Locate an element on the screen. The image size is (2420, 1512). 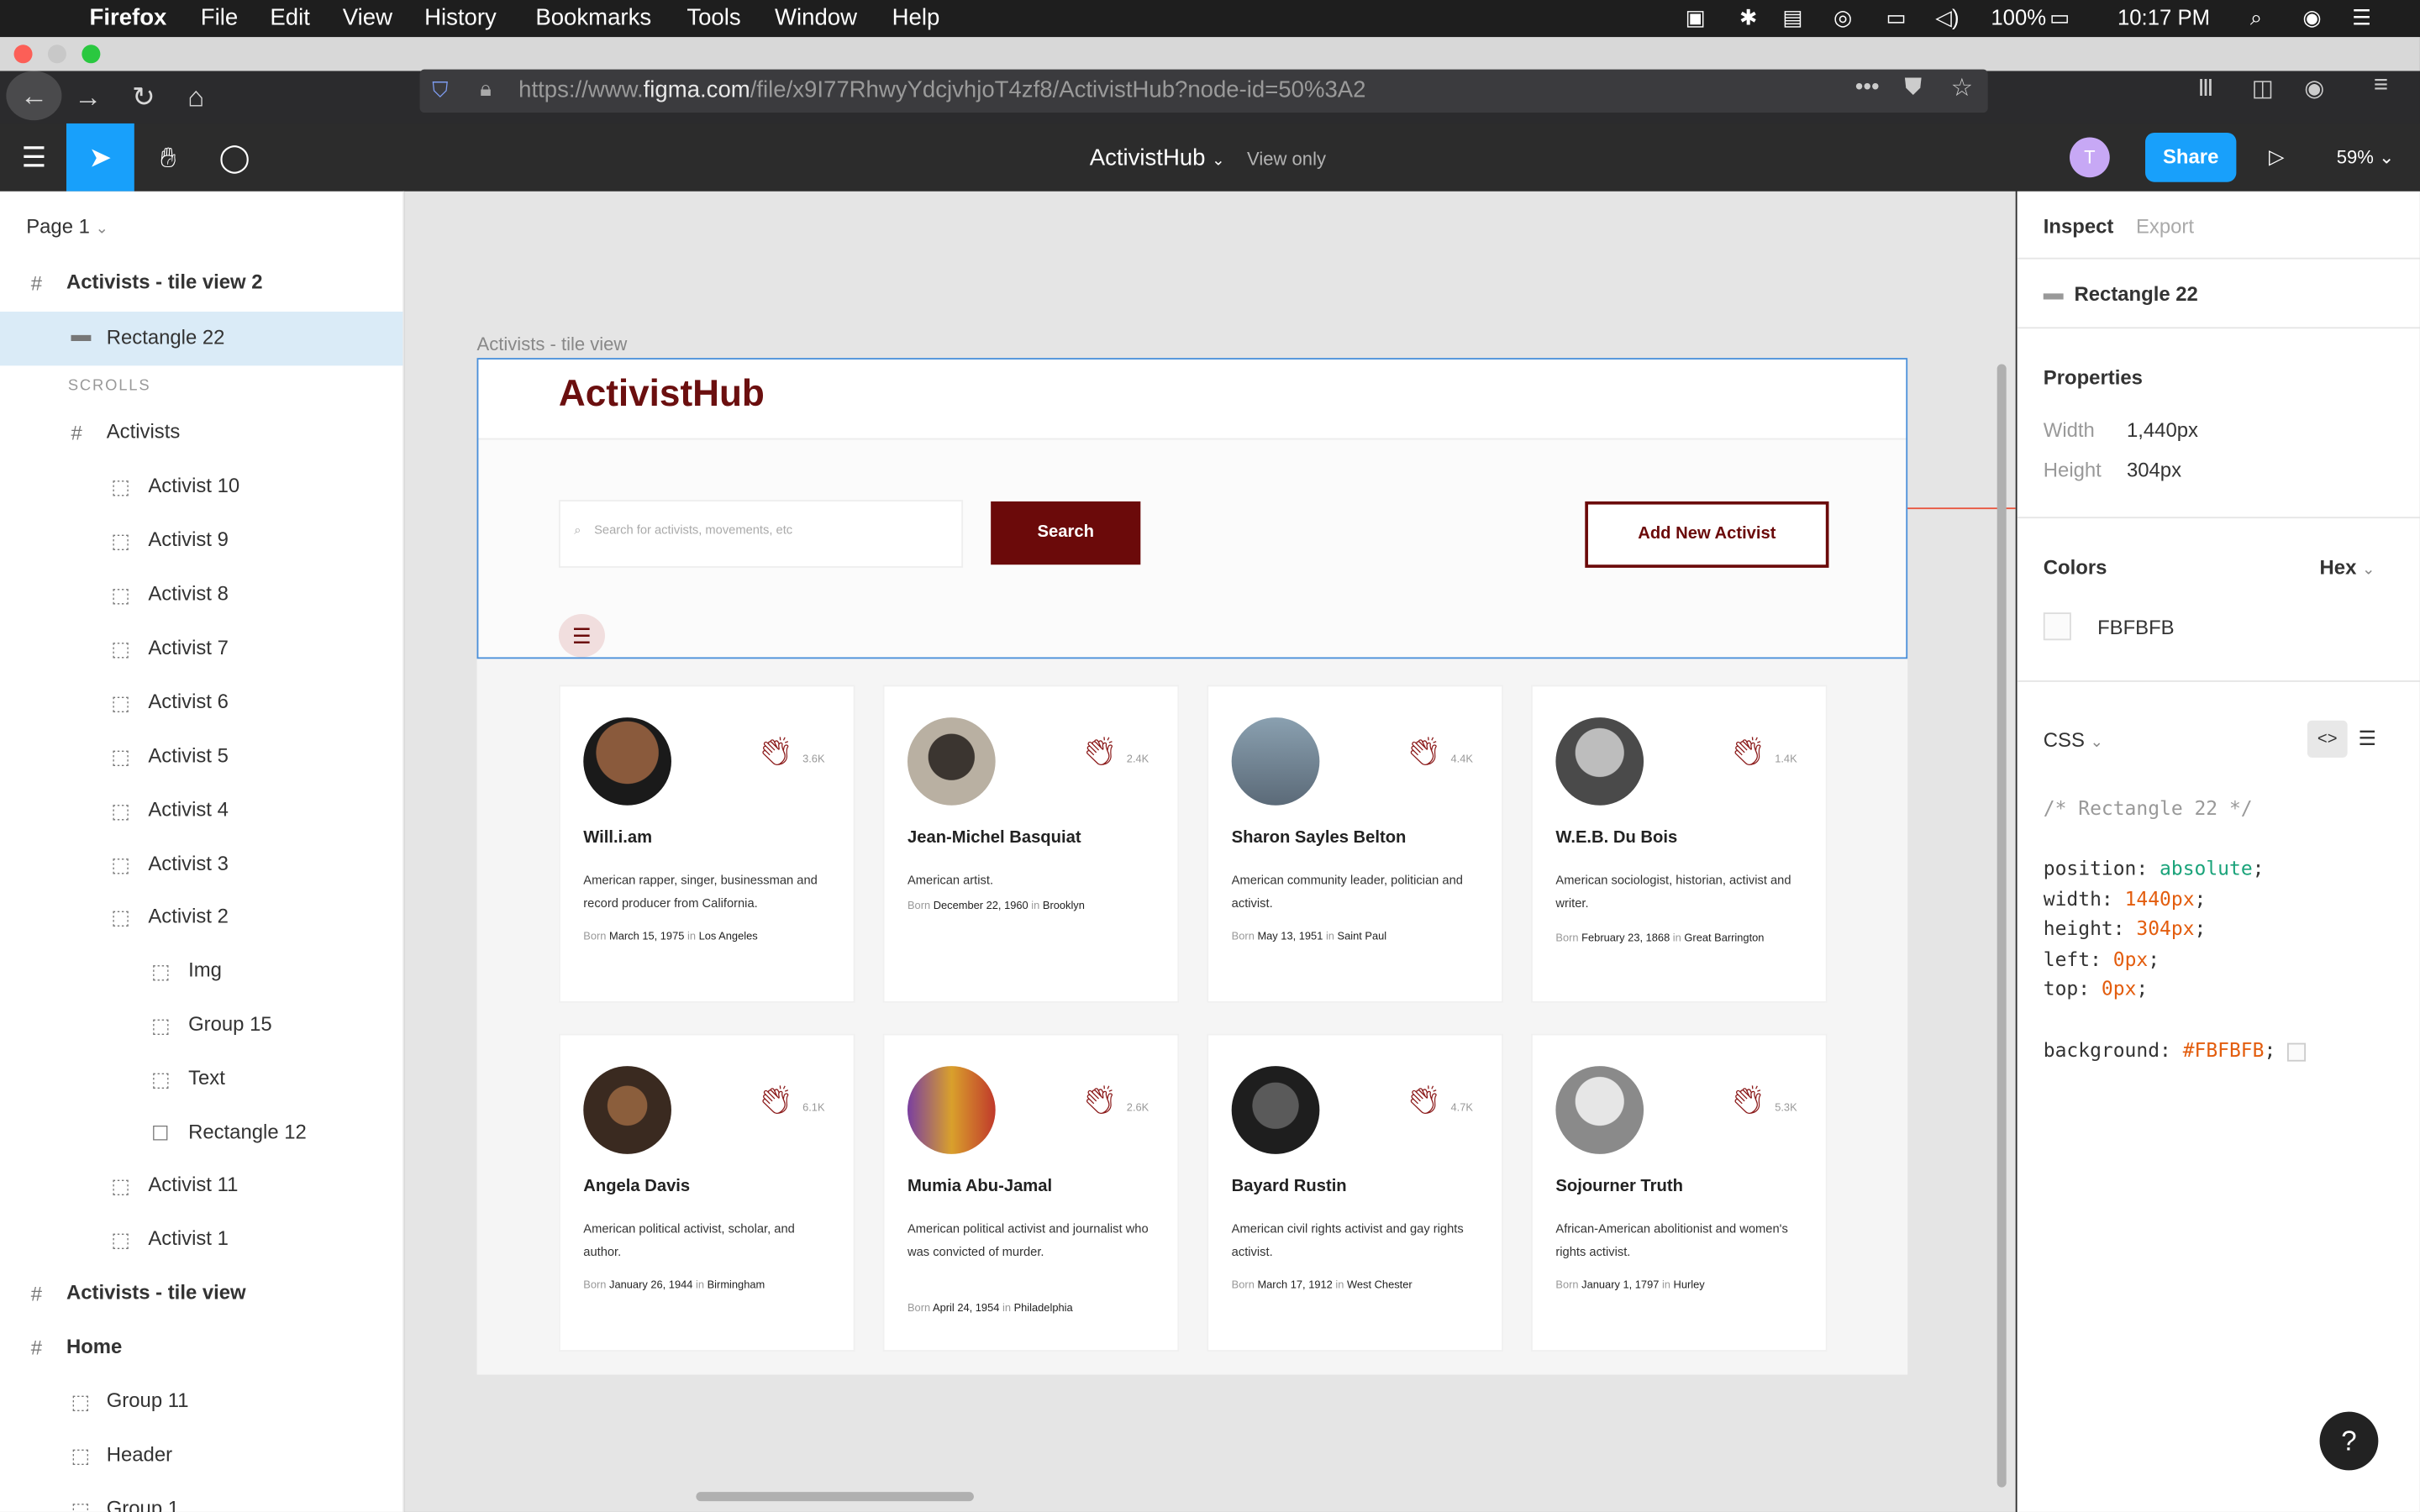
creative-cloud-icon: ◎ is located at coordinates (1843, 18).